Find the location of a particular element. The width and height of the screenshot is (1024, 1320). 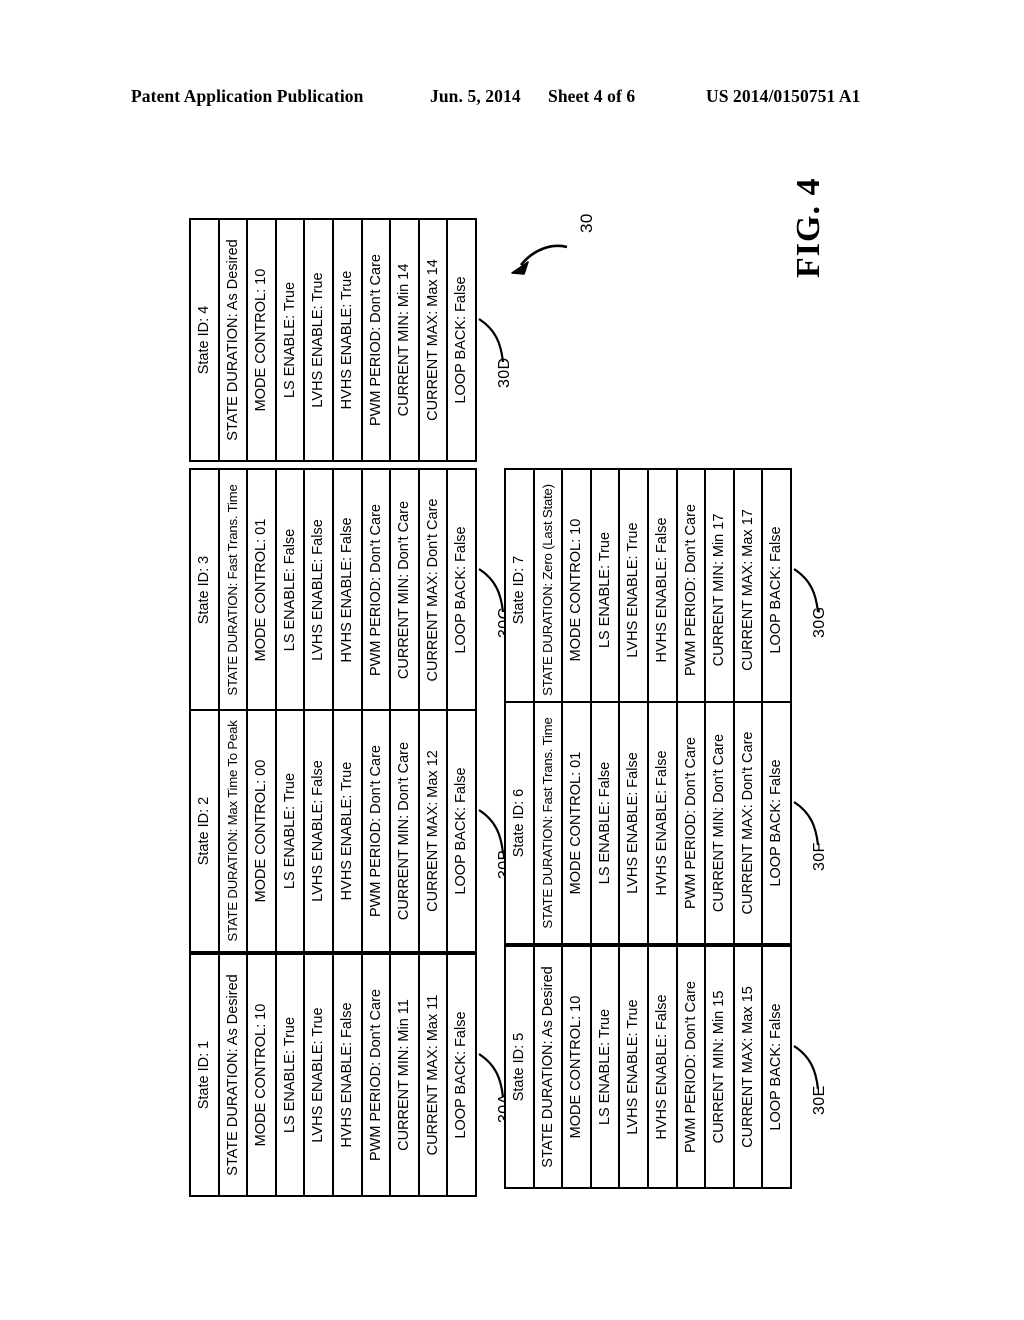

state-row-current-max: CURRENT MAX: Max 11 is located at coordinates (434, 1075).